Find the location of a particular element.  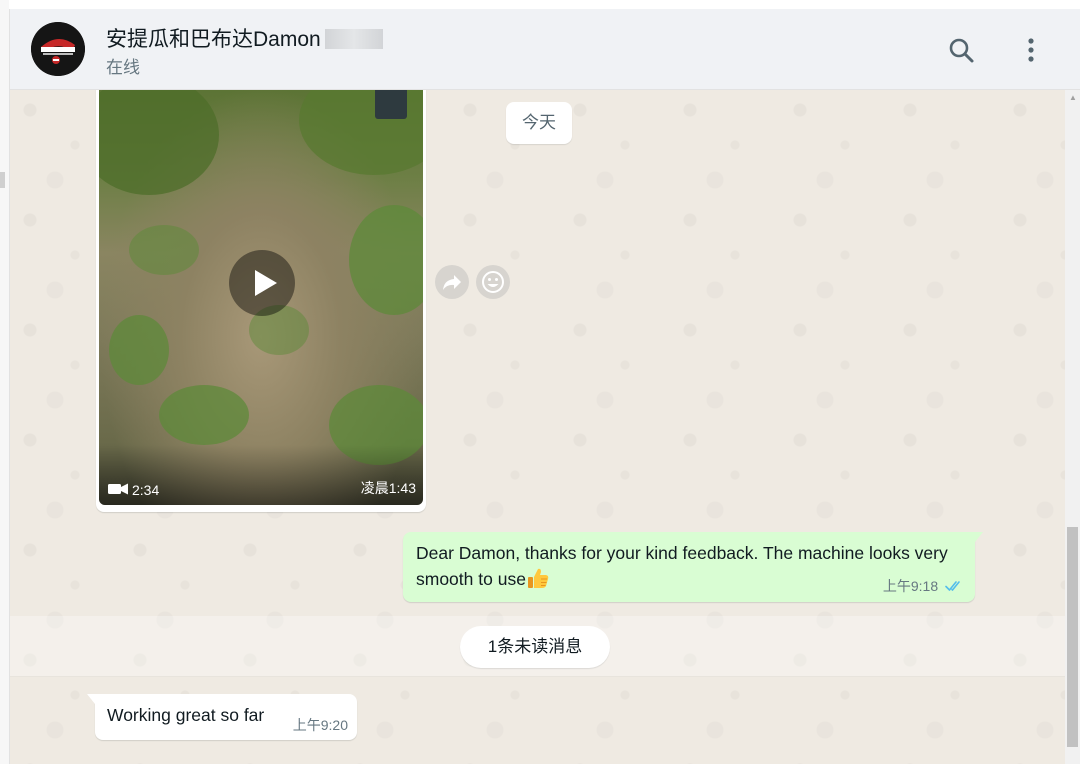

contact-avatar is located at coordinates (58, 49).